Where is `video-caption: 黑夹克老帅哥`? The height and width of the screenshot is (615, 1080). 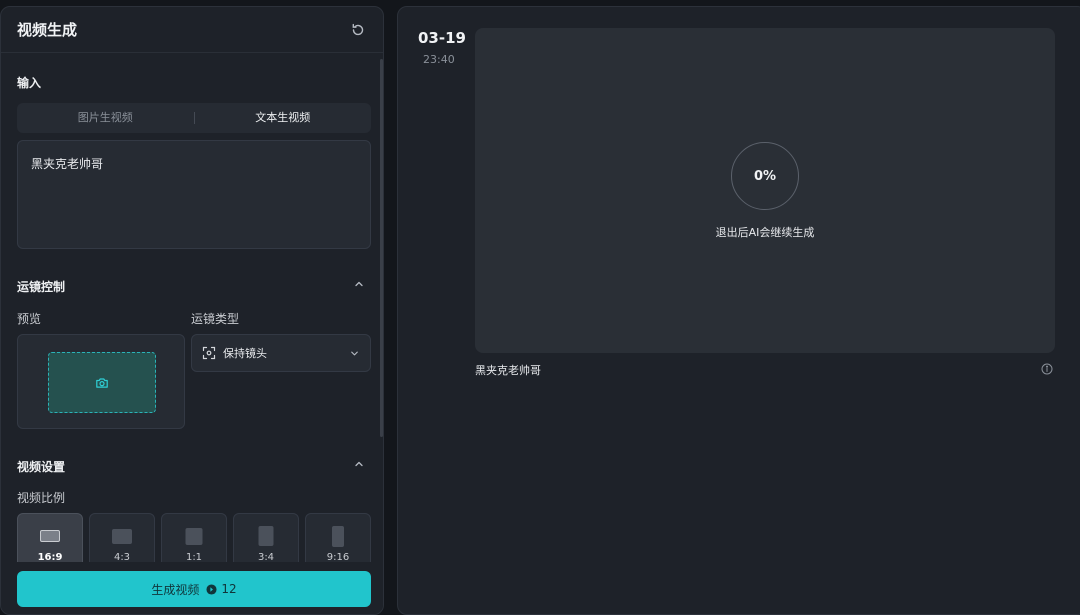 video-caption: 黑夹克老帅哥 is located at coordinates (508, 370).